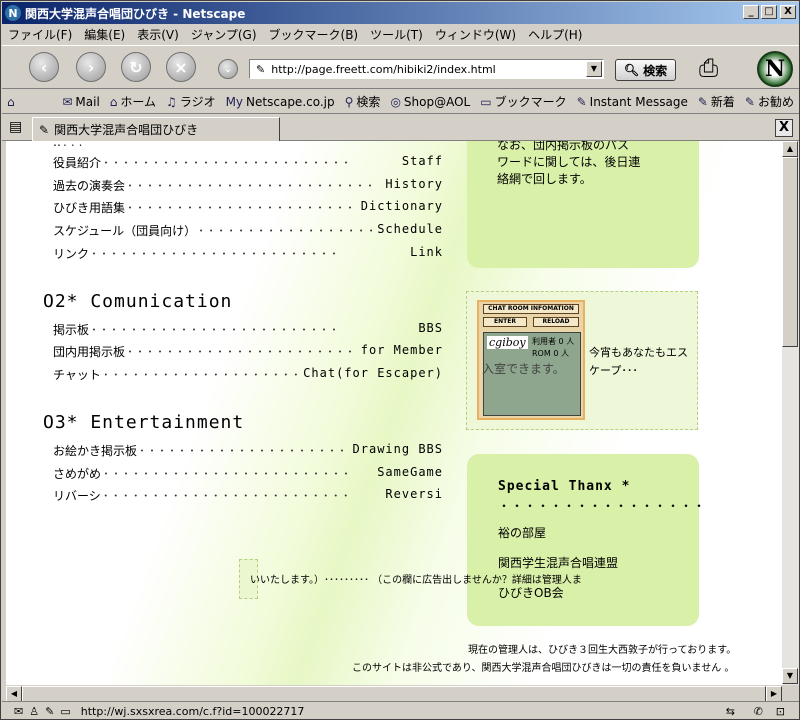  Describe the element at coordinates (507, 342) in the screenshot. I see `cgiboy-logo: cgiboy` at that location.